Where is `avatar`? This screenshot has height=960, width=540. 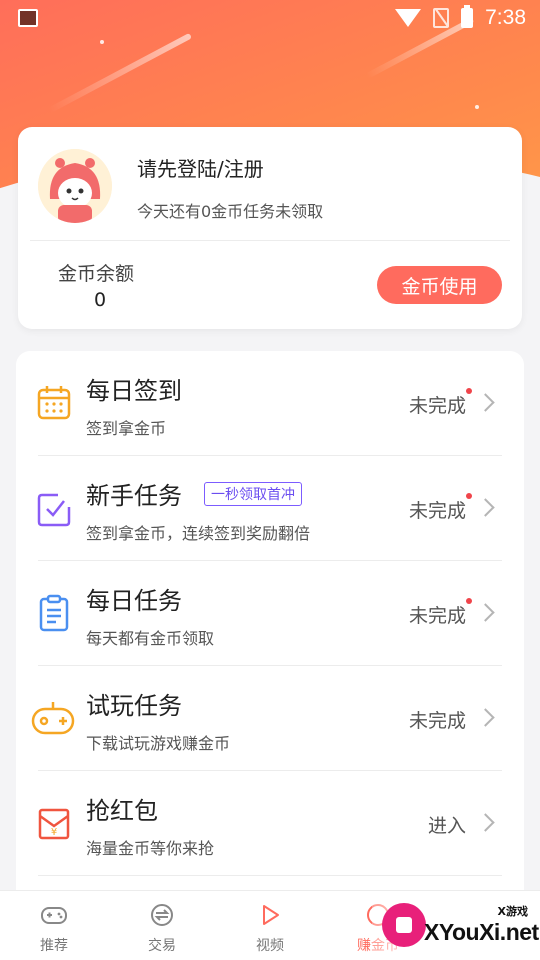 avatar is located at coordinates (75, 186).